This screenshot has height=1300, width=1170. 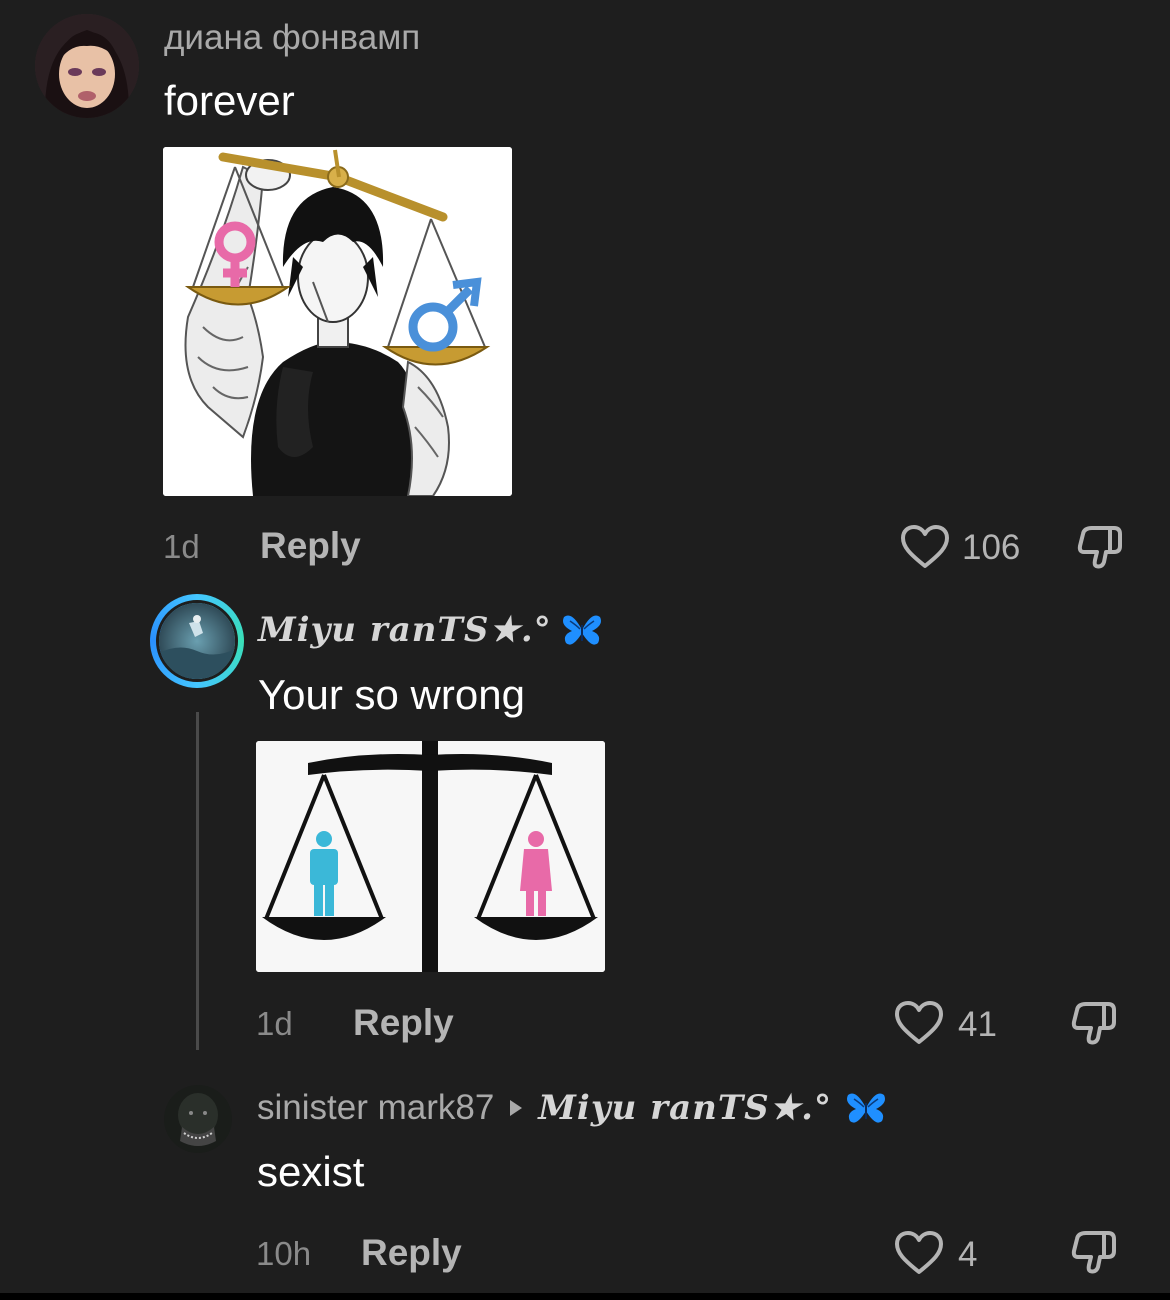 What do you see at coordinates (284, 1253) in the screenshot?
I see `comment-time: 10h` at bounding box center [284, 1253].